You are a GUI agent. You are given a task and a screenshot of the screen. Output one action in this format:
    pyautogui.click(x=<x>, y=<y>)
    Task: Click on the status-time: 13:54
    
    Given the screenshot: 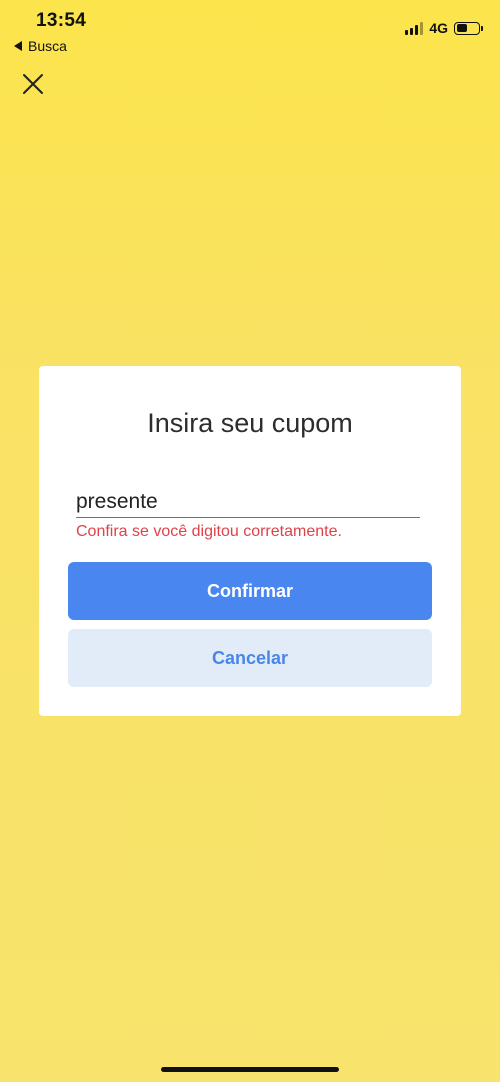 What is the action you would take?
    pyautogui.click(x=61, y=20)
    